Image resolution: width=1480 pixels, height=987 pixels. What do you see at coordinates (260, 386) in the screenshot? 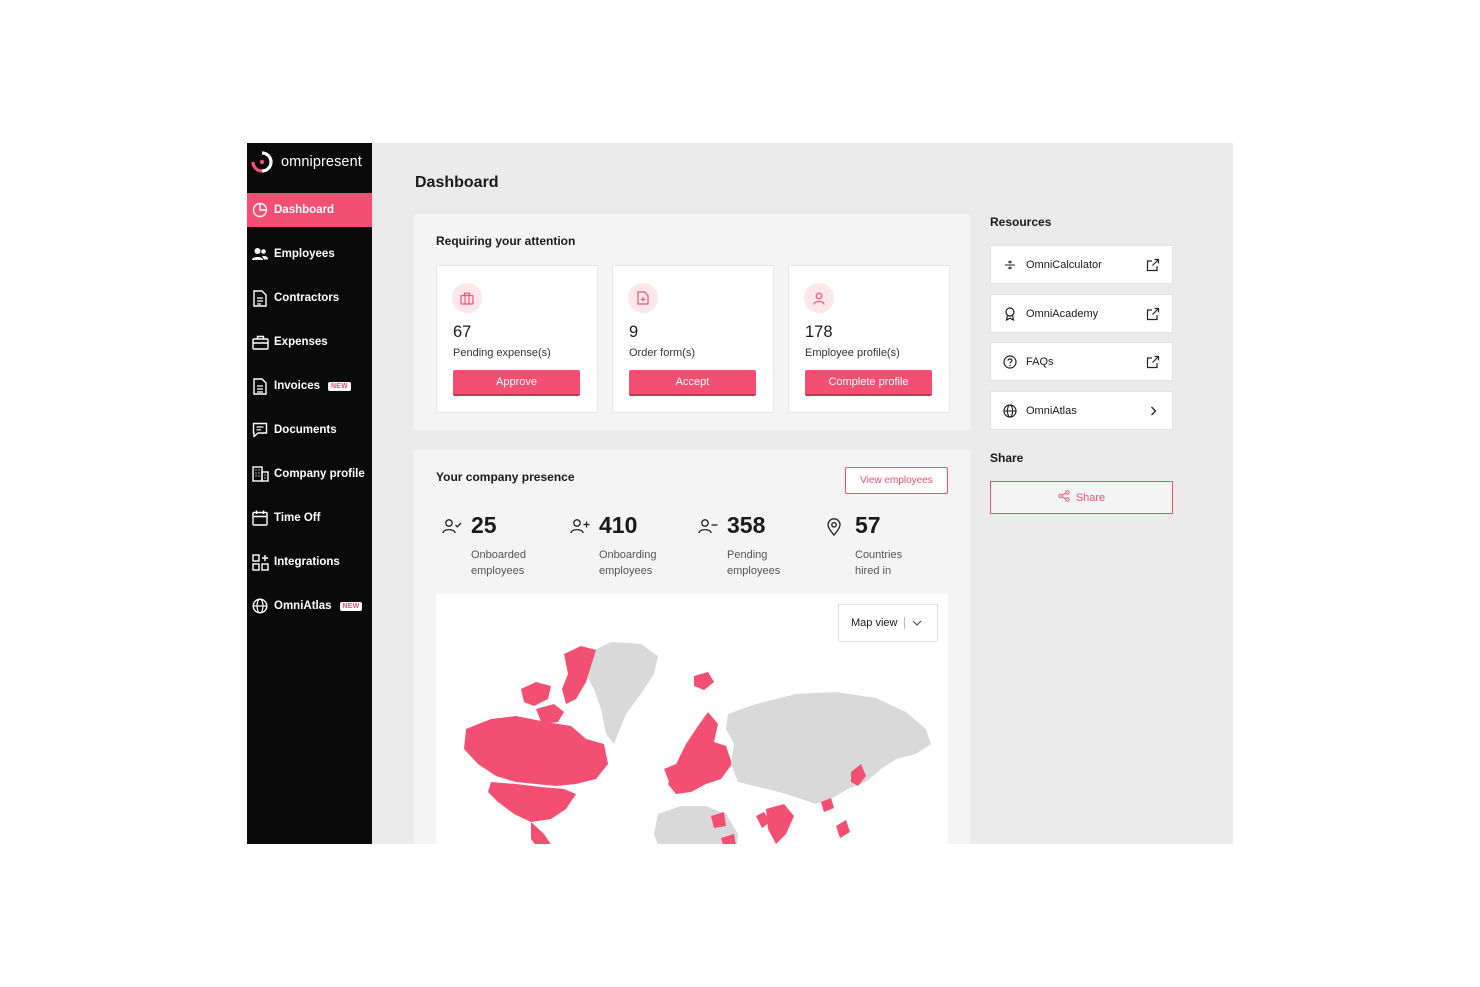
I see `invoice-icon` at bounding box center [260, 386].